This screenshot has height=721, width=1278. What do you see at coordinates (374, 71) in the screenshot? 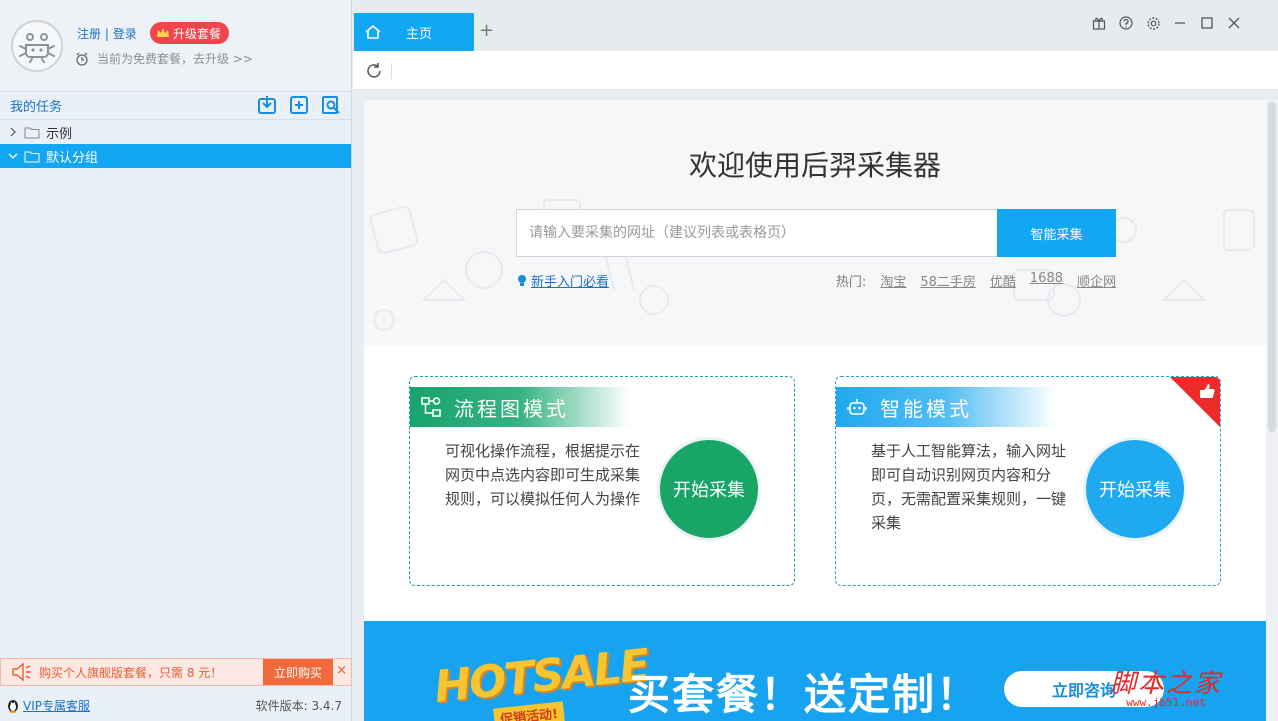
I see `refresh-icon` at bounding box center [374, 71].